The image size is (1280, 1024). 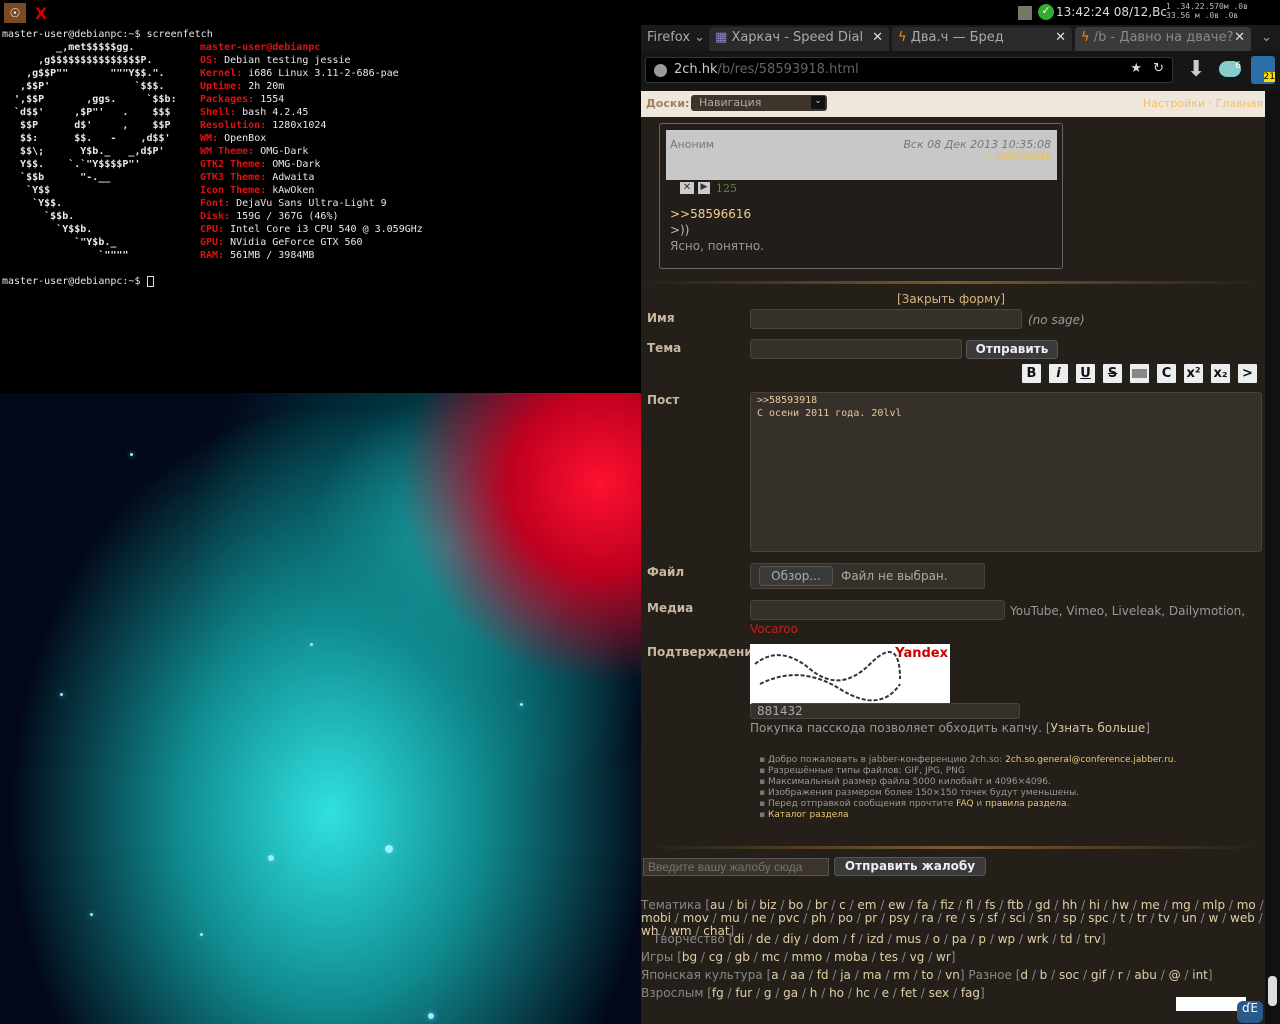 What do you see at coordinates (792, 939) in the screenshot?
I see `board-link-diy: diy` at bounding box center [792, 939].